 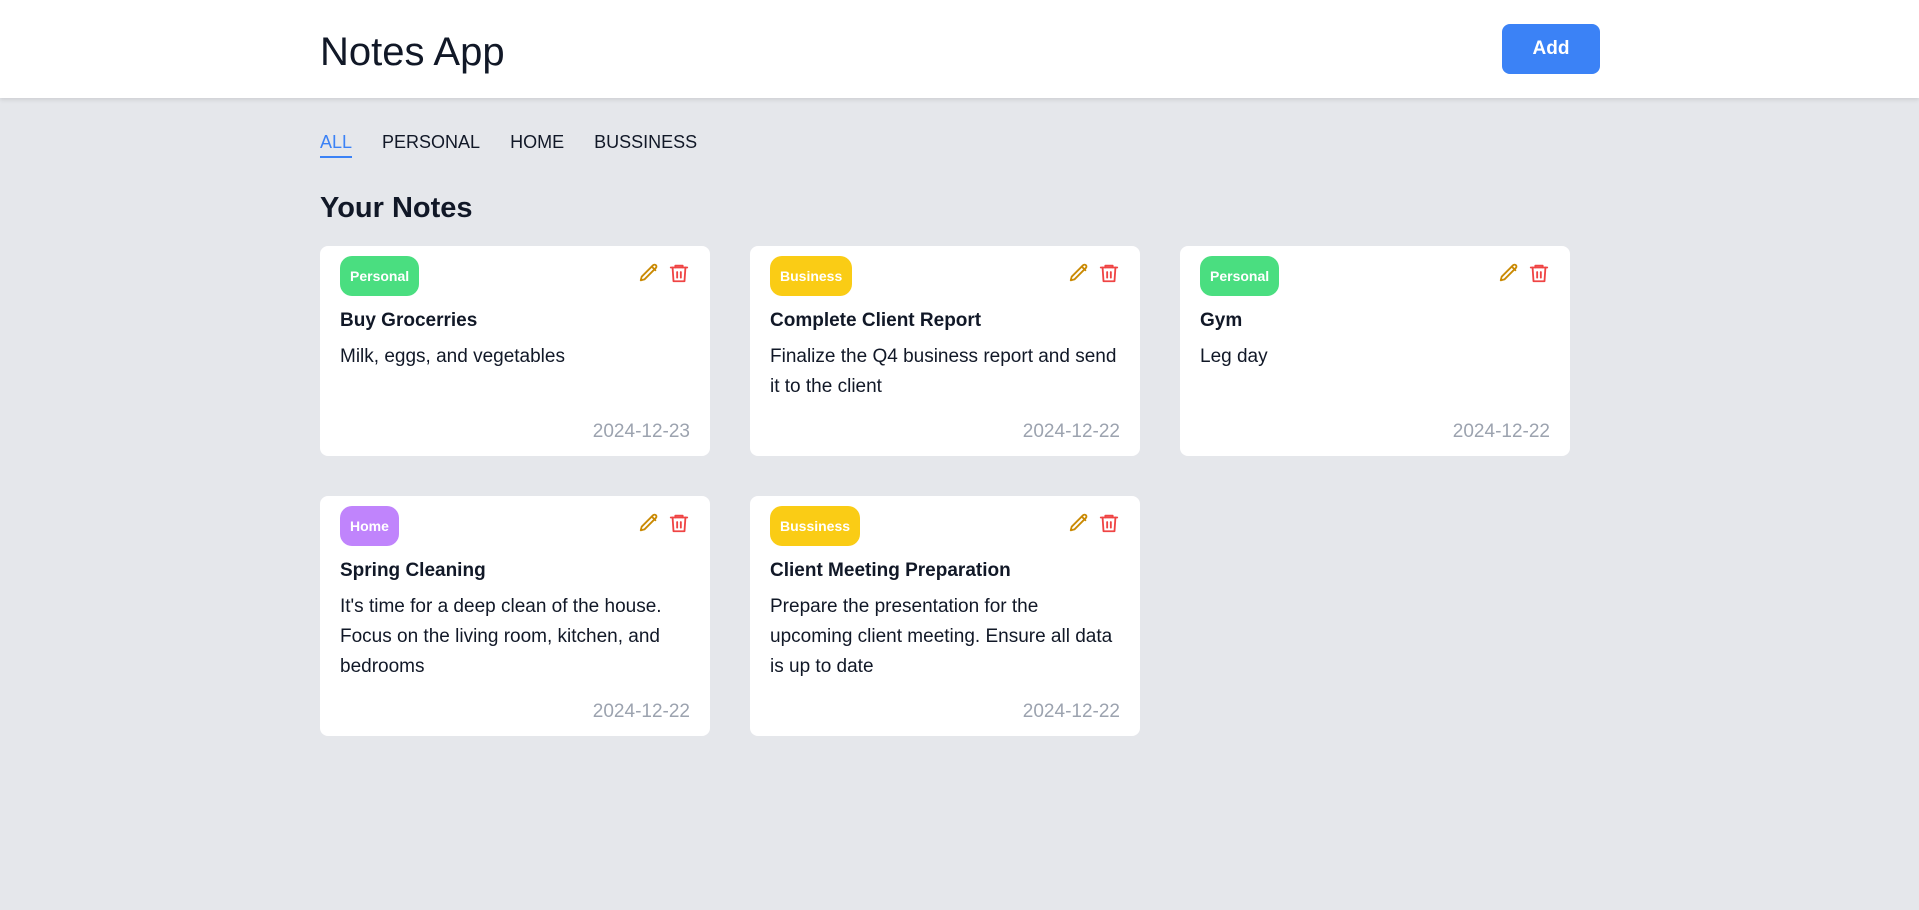 What do you see at coordinates (1375, 351) in the screenshot?
I see `note-card: Personal Gym Leg day 2024-12-22` at bounding box center [1375, 351].